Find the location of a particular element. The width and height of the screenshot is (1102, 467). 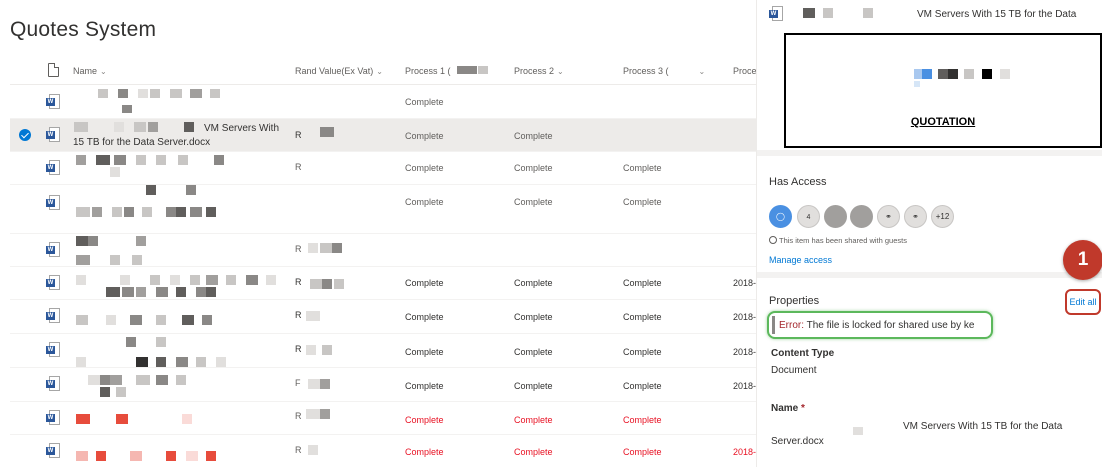

file-name-line2: 15 TB for the Data Server.docx is located at coordinates (141, 142).